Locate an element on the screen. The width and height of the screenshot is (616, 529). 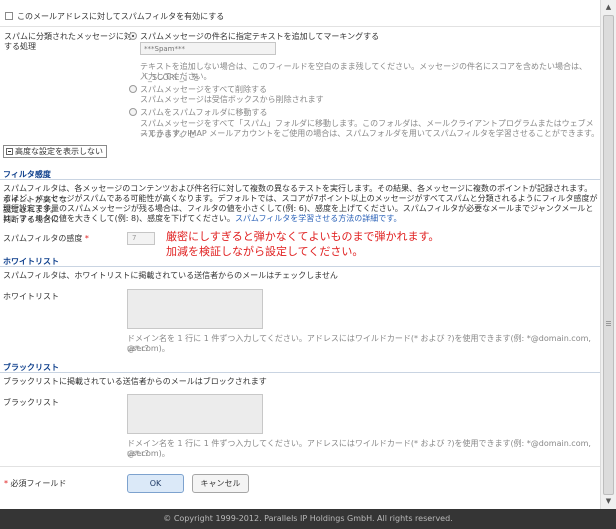
subject-tag-input is located at coordinates (208, 48).